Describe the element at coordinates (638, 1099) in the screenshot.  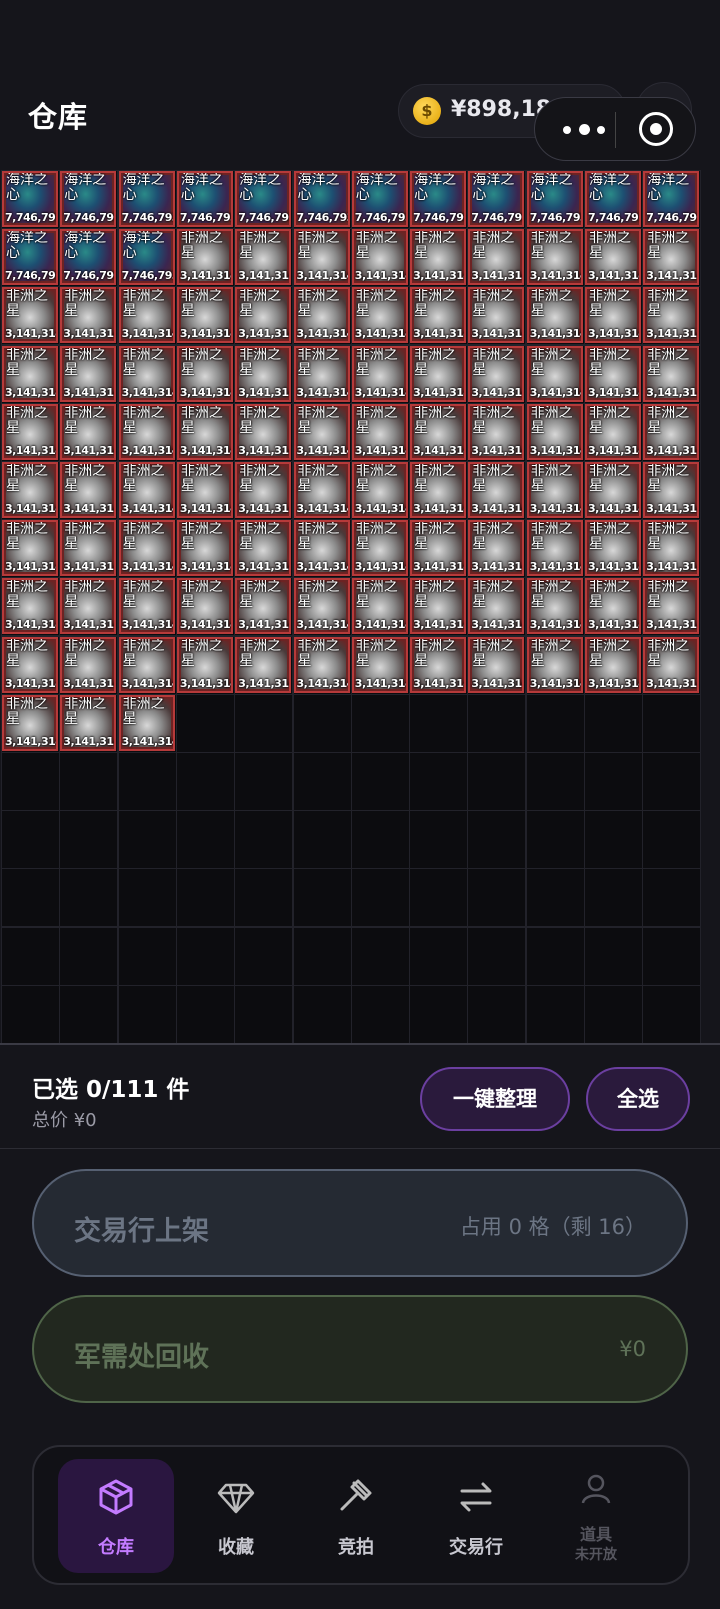
I see `select-all-button: 全选` at that location.